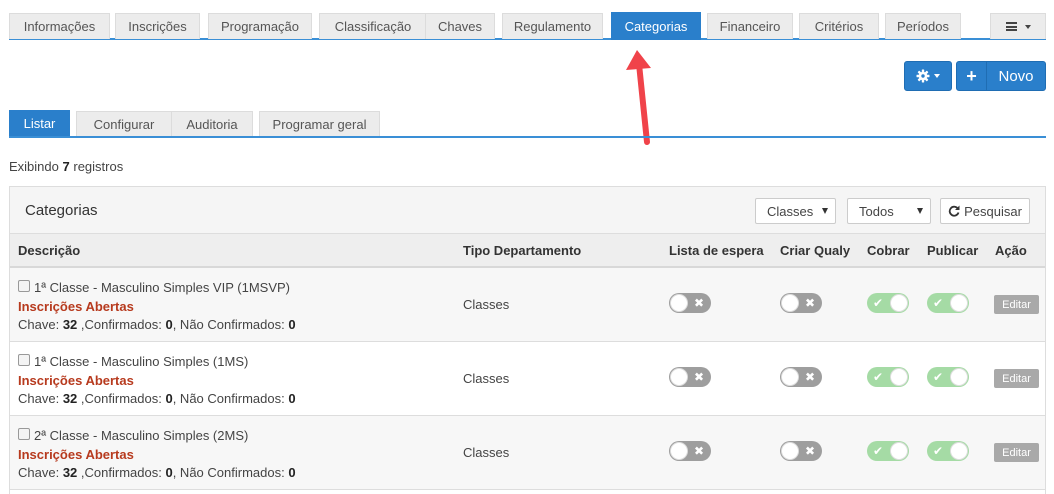 This screenshot has height=494, width=1054. I want to click on tab-inscricoes: Inscrições, so click(157, 26).